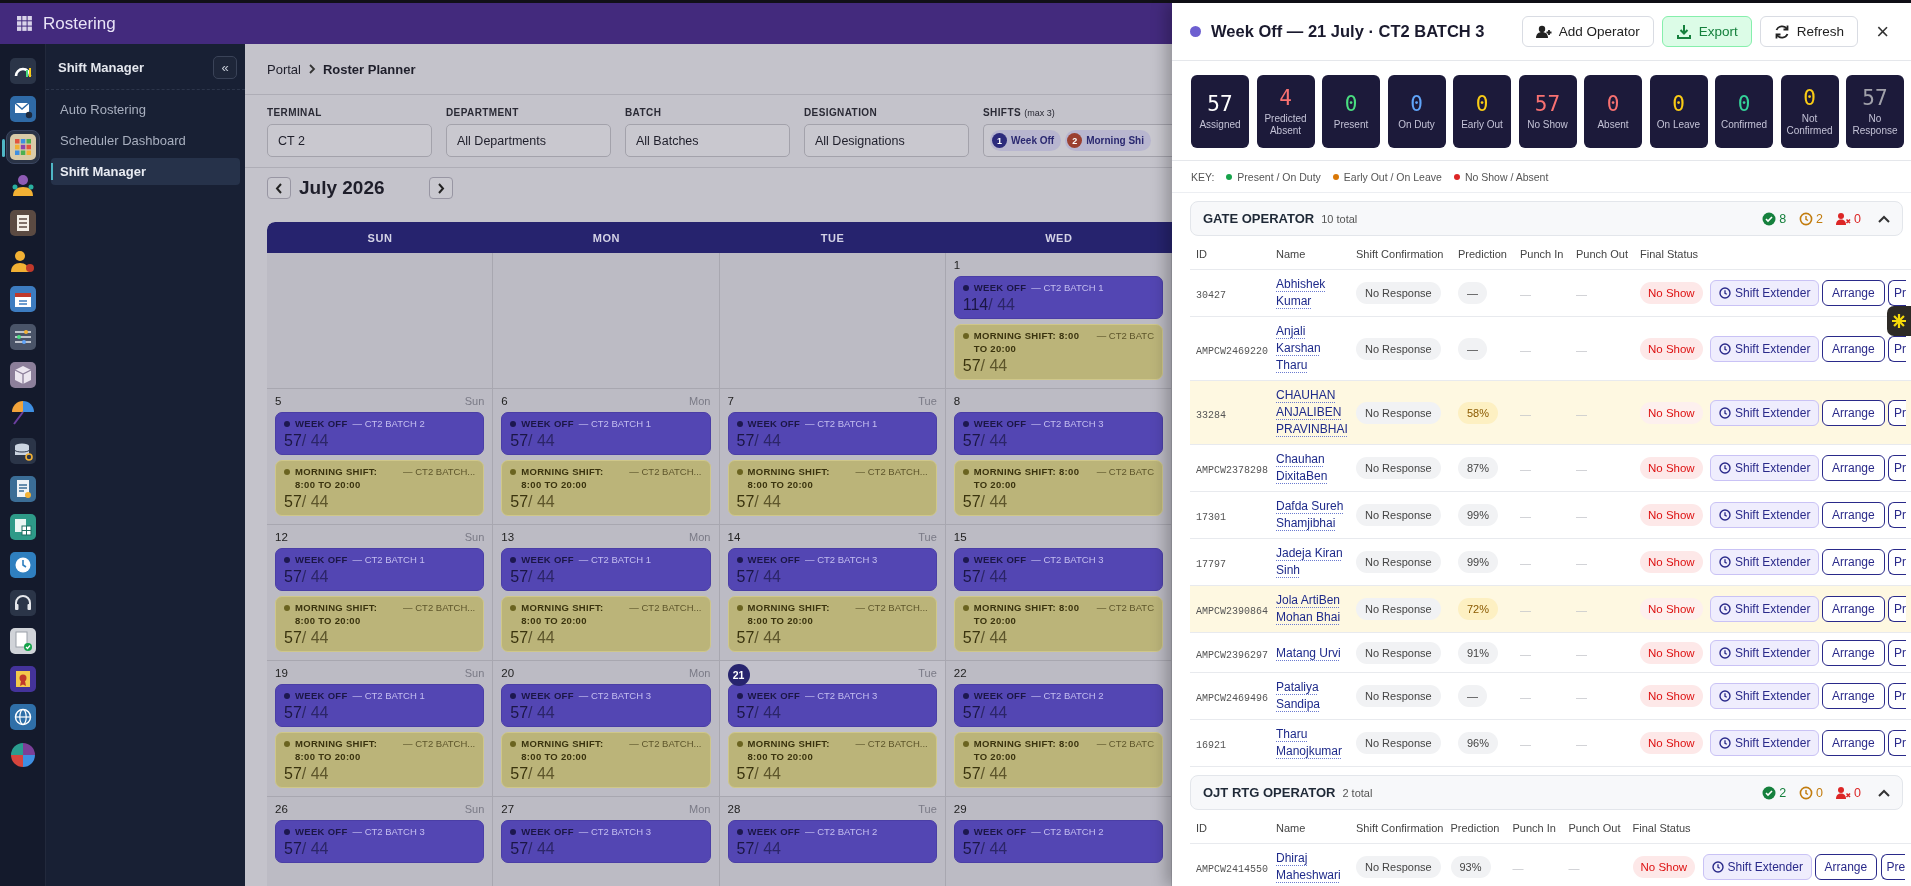 The image size is (1911, 886). Describe the element at coordinates (1546, 792) in the screenshot. I see `group-header: OJT RTG OPERATOR 2 total 2 0 0` at that location.